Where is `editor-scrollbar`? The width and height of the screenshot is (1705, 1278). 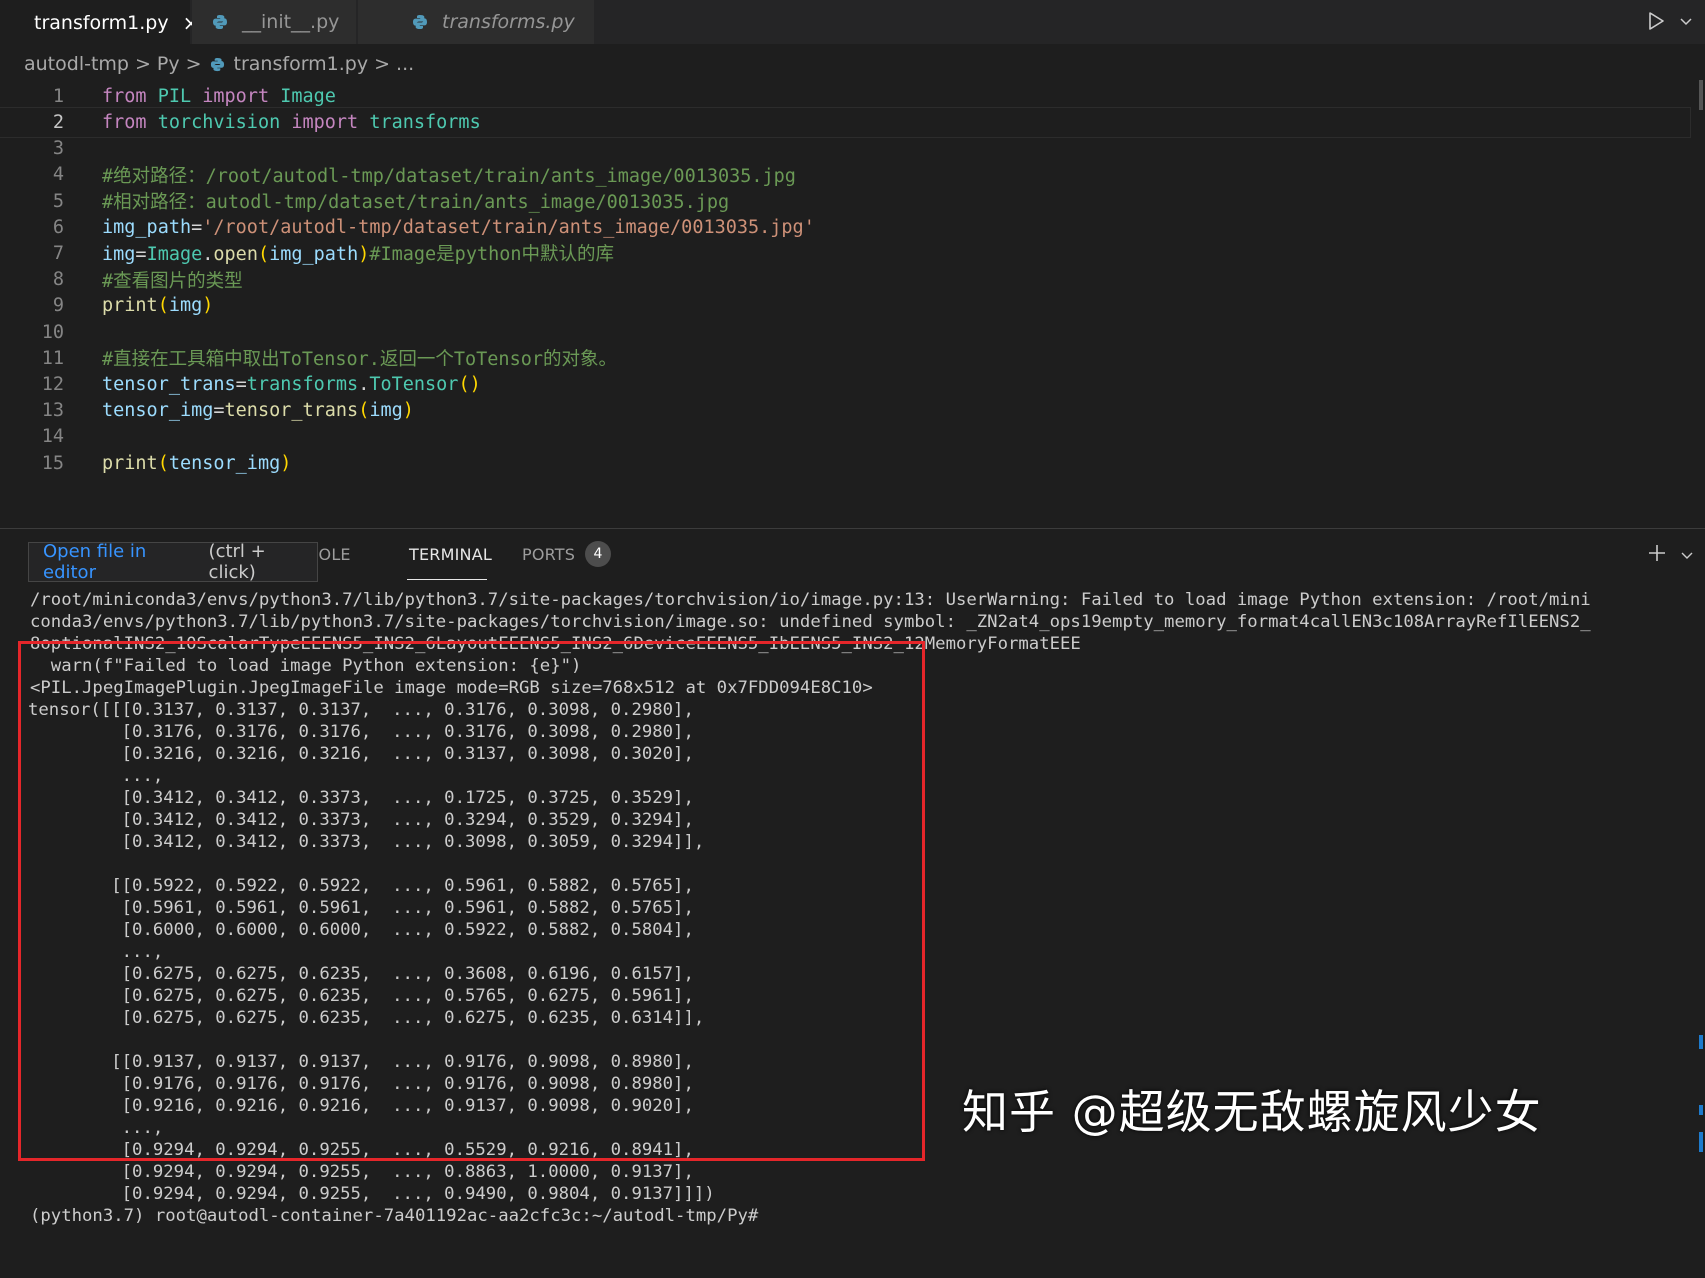
editor-scrollbar is located at coordinates (1701, 95).